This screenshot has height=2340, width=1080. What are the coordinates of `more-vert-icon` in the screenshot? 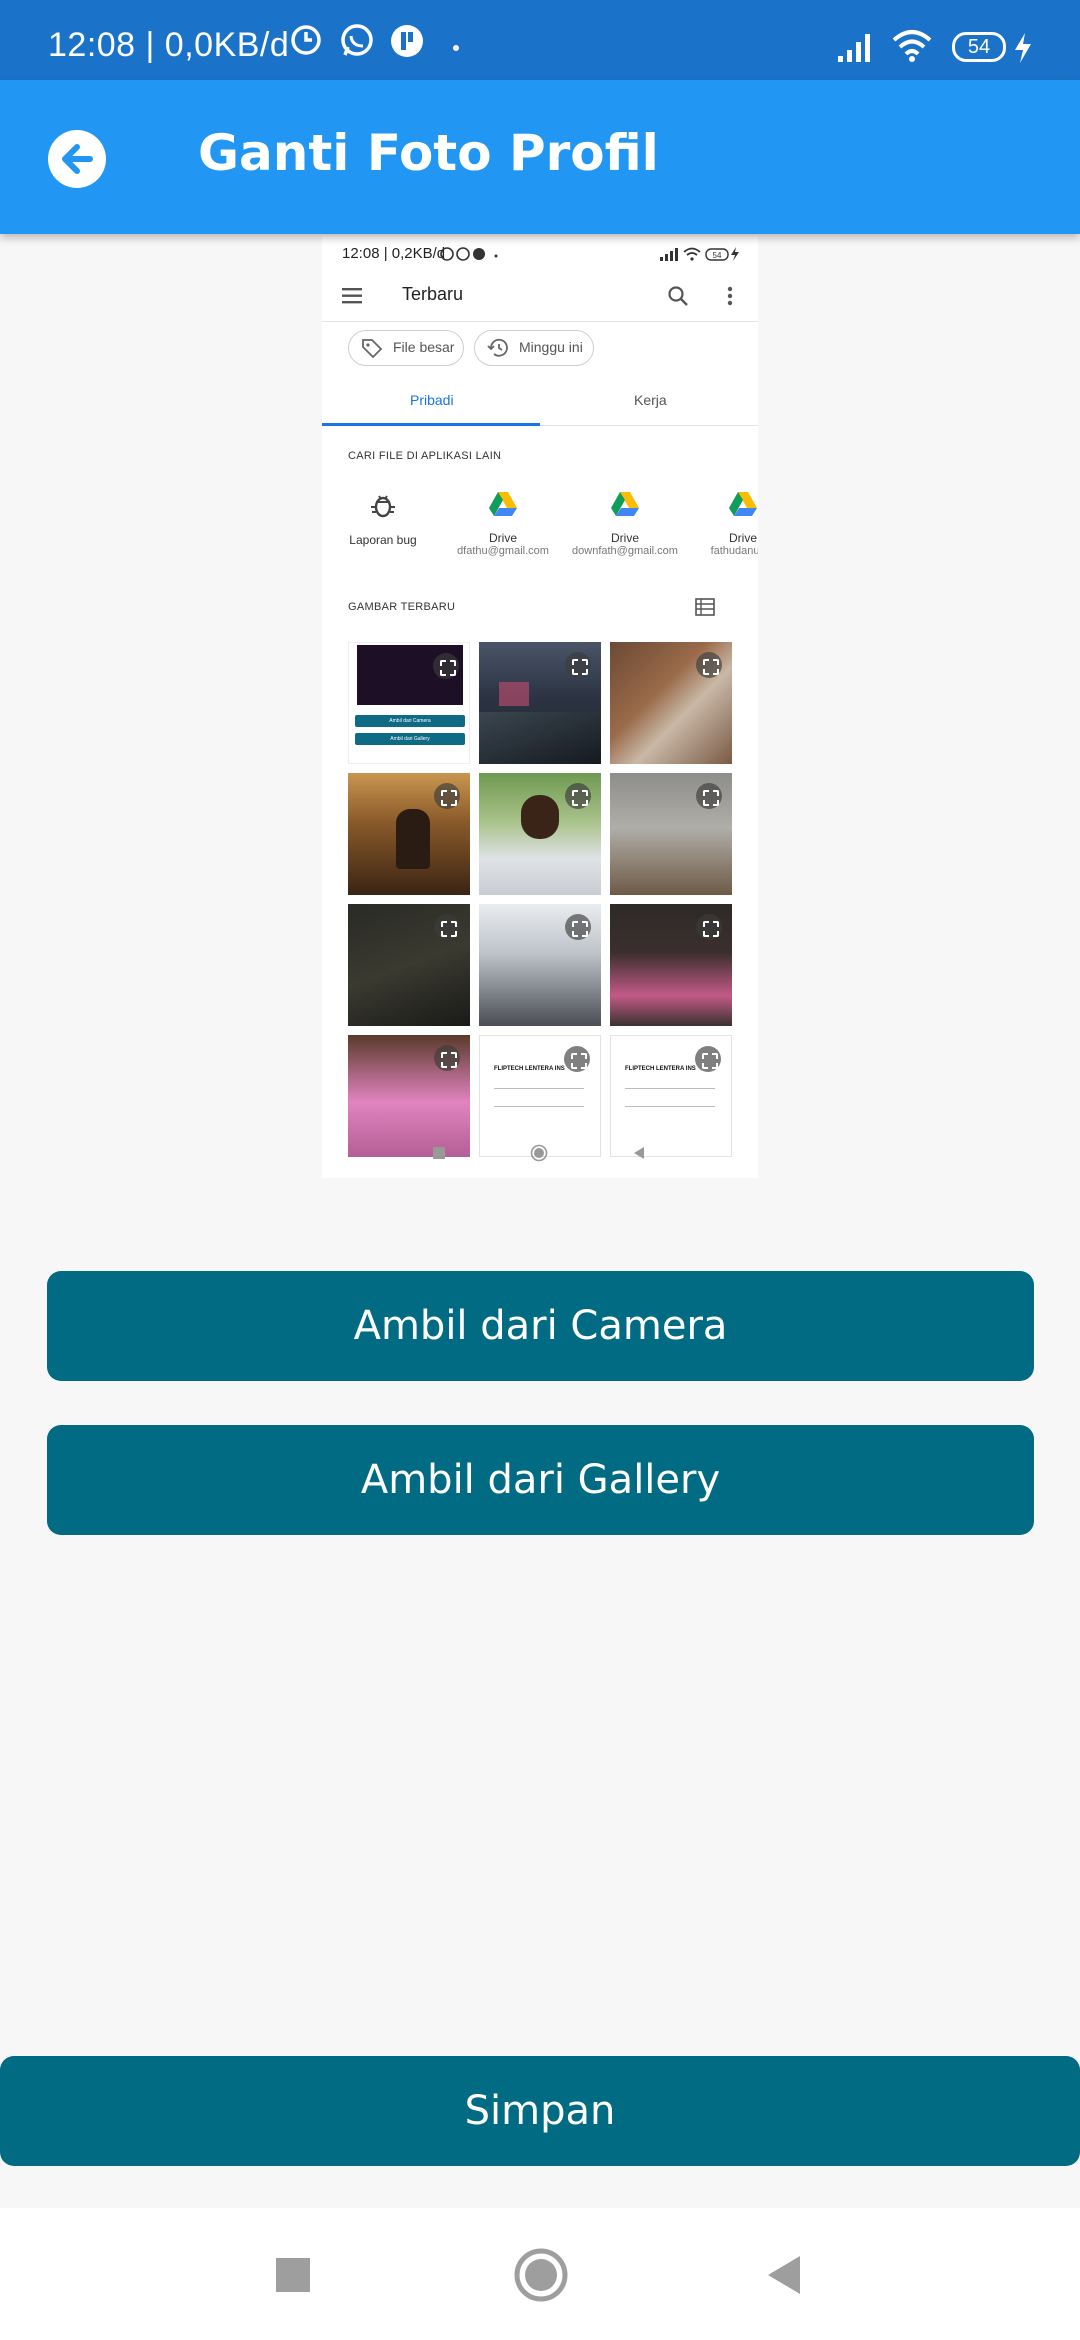 It's located at (730, 296).